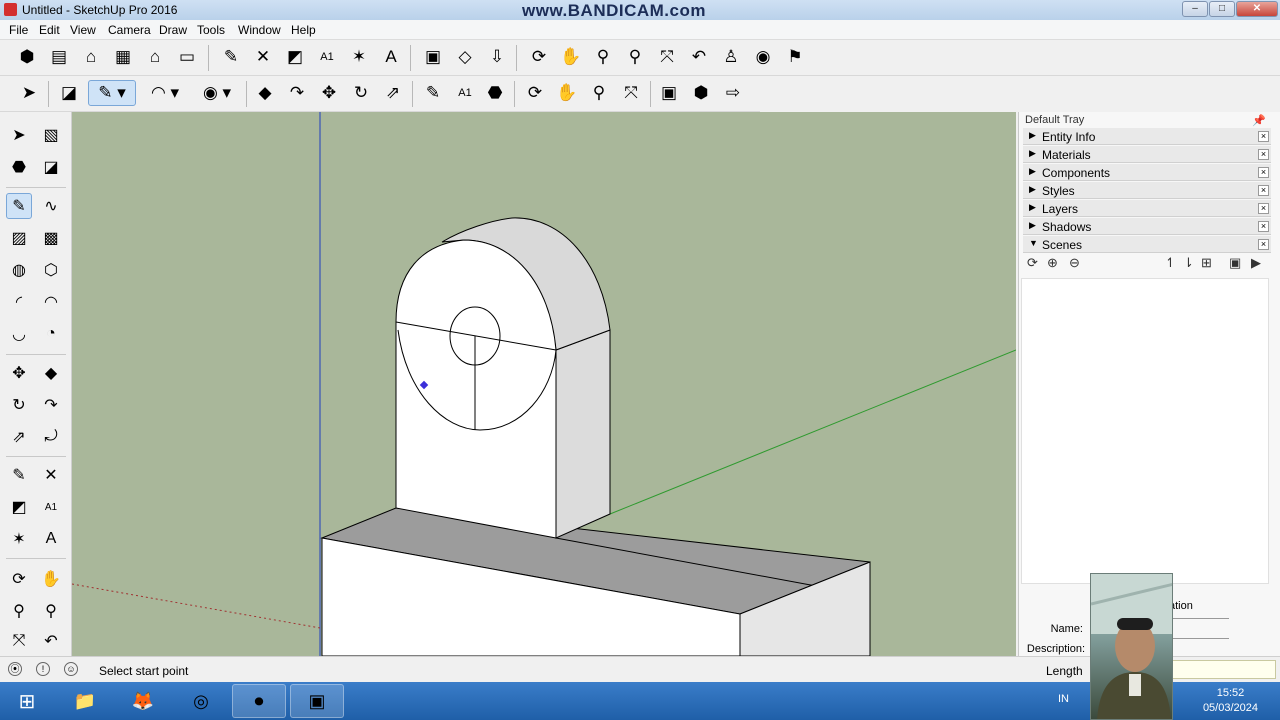 This screenshot has width=1280, height=720. Describe the element at coordinates (112, 93) in the screenshot. I see `pencil-icon: ✎ ▾` at that location.